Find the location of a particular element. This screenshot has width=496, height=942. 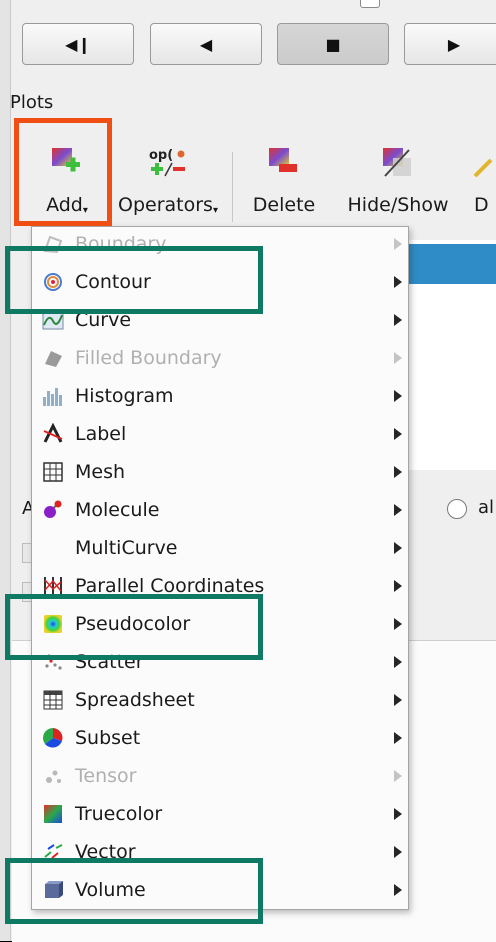

molecule-icon is located at coordinates (53, 509).